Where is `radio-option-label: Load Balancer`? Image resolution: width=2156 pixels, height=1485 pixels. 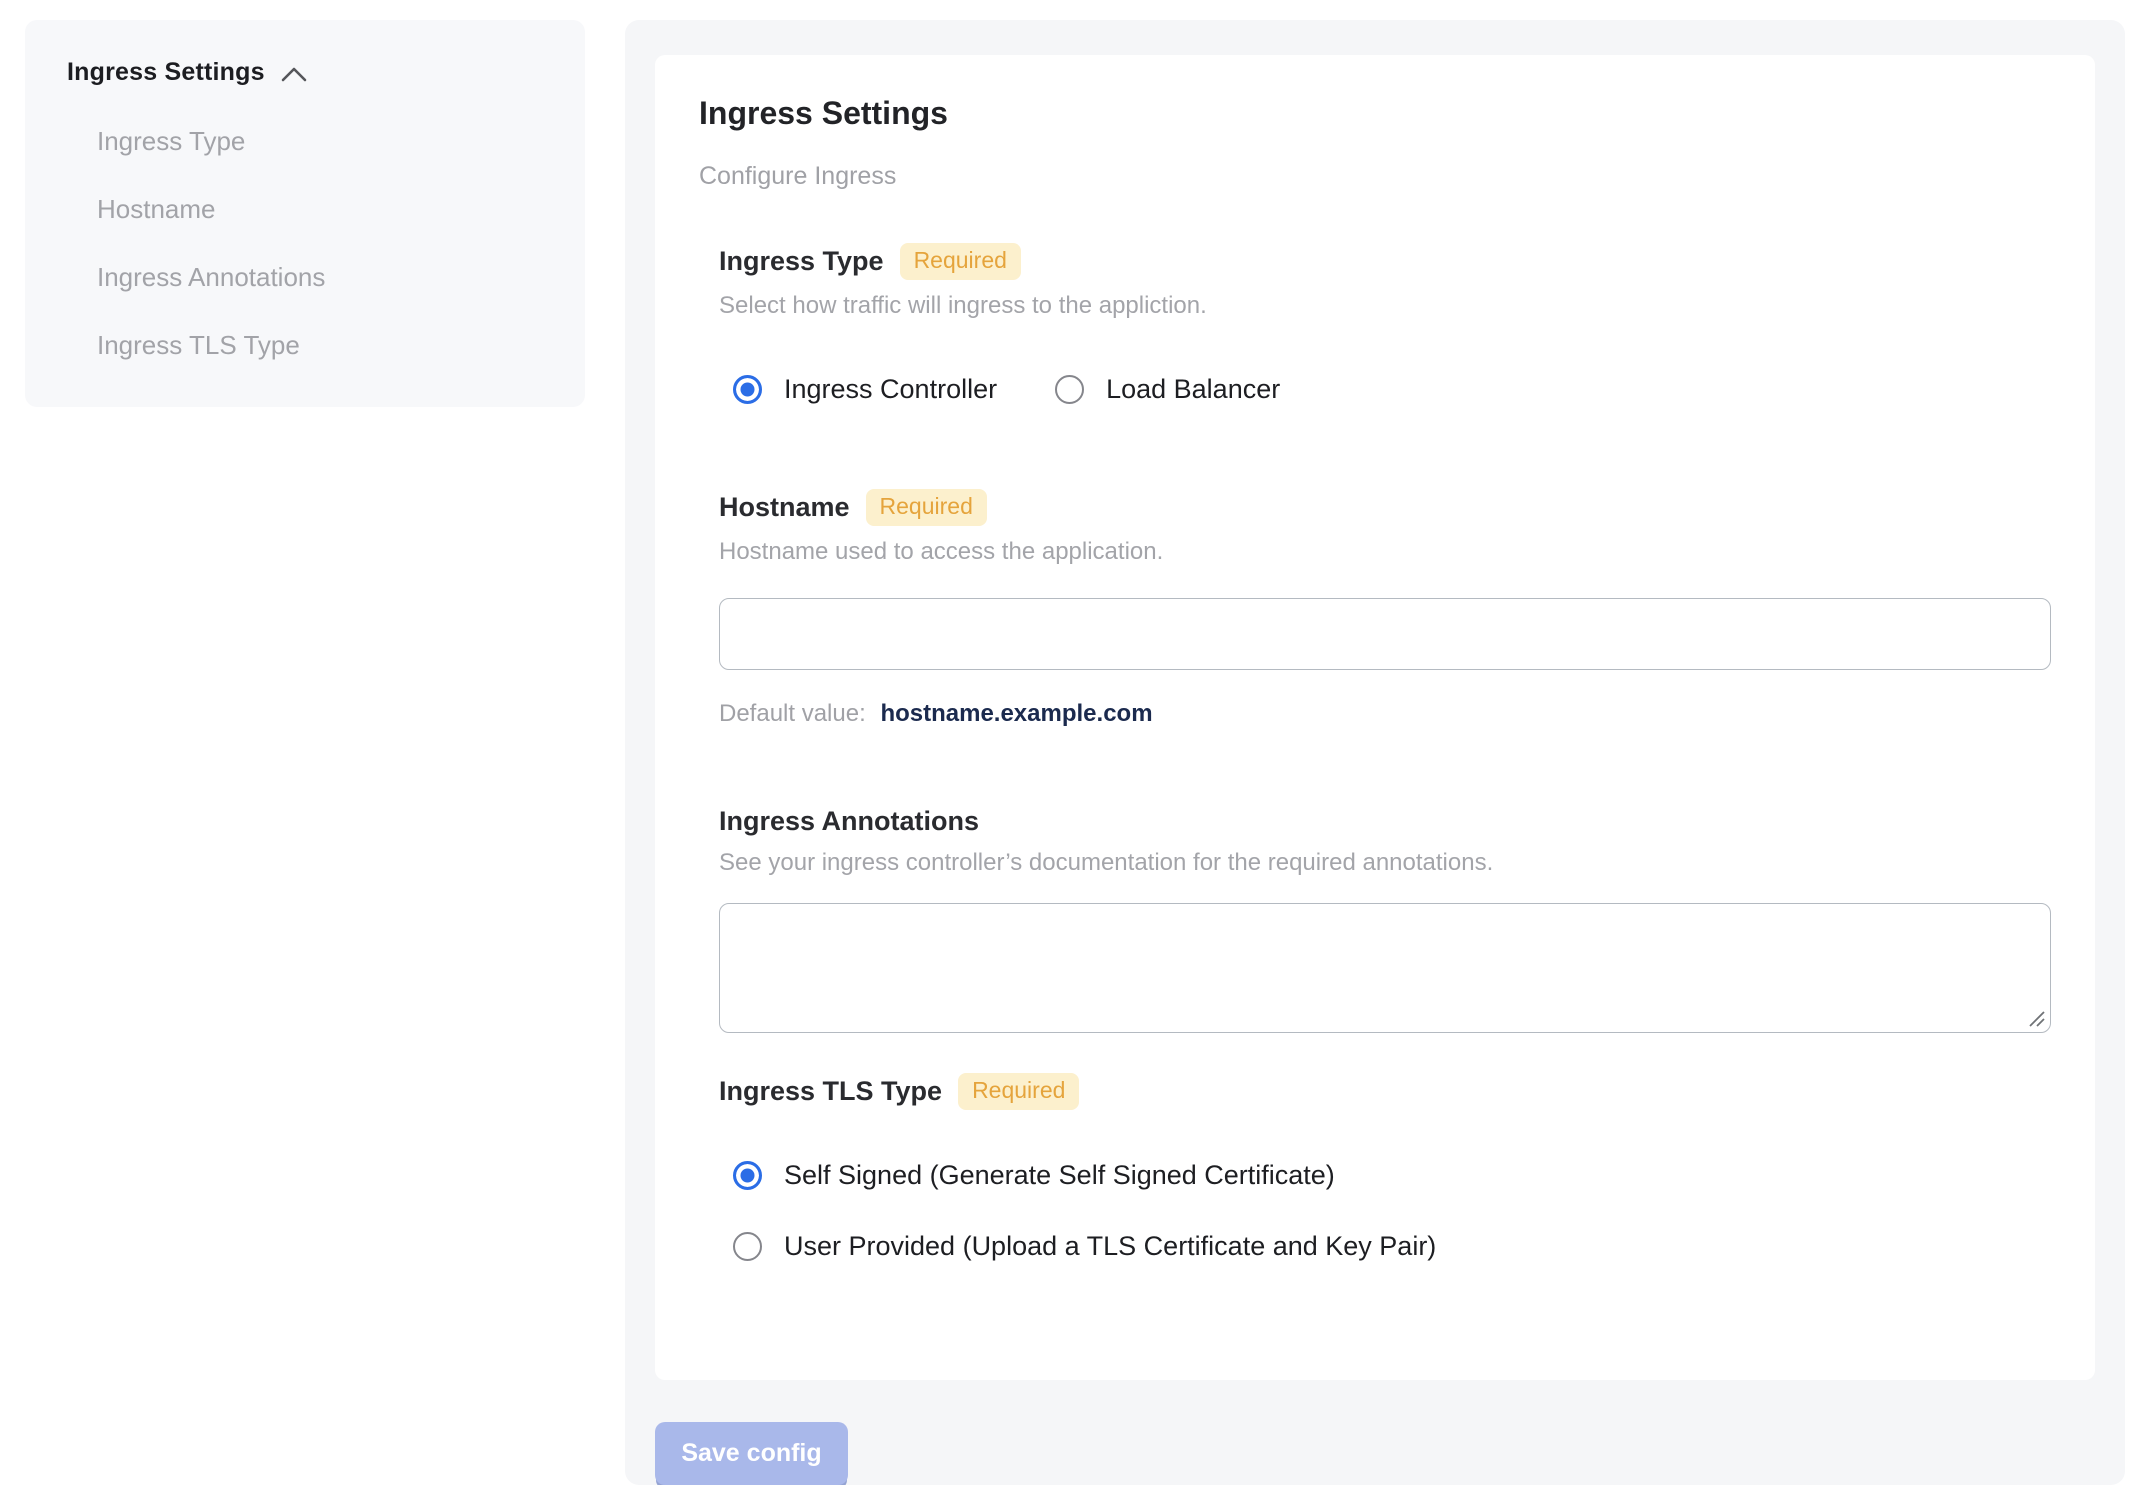 radio-option-label: Load Balancer is located at coordinates (1193, 389).